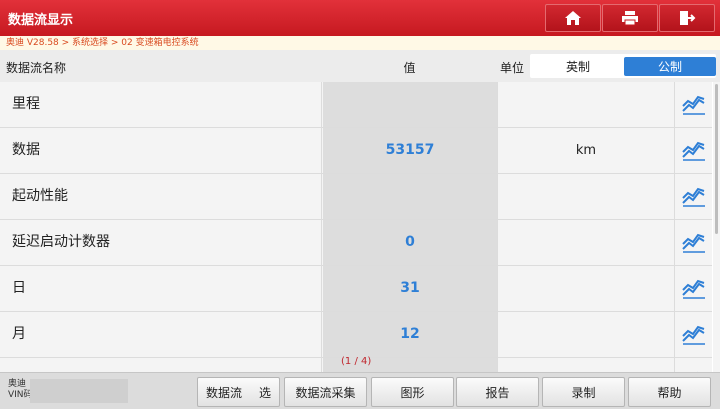 The width and height of the screenshot is (720, 409). What do you see at coordinates (41, 20) in the screenshot?
I see `page-title: 数据流显示` at bounding box center [41, 20].